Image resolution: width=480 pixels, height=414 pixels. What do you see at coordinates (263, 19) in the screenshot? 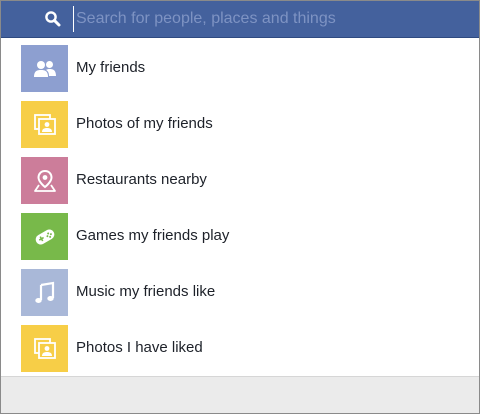
I see `search-input` at bounding box center [263, 19].